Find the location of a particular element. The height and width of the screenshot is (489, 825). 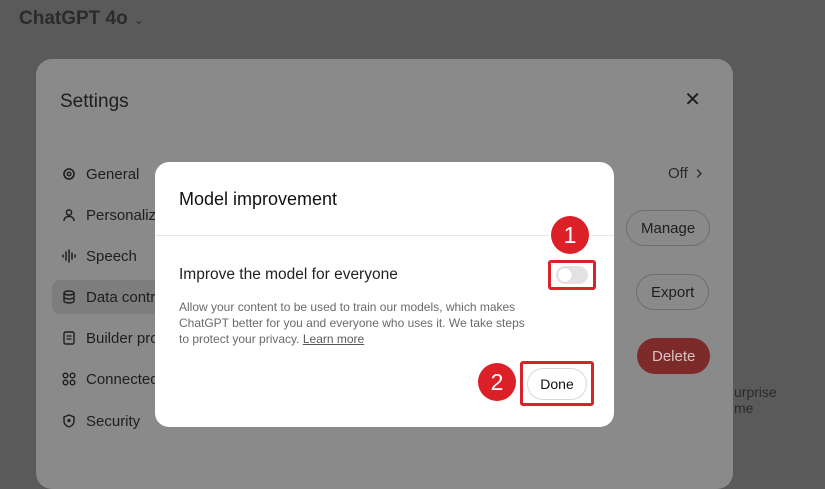

partial-suggestion-text: urprise me is located at coordinates (755, 400).